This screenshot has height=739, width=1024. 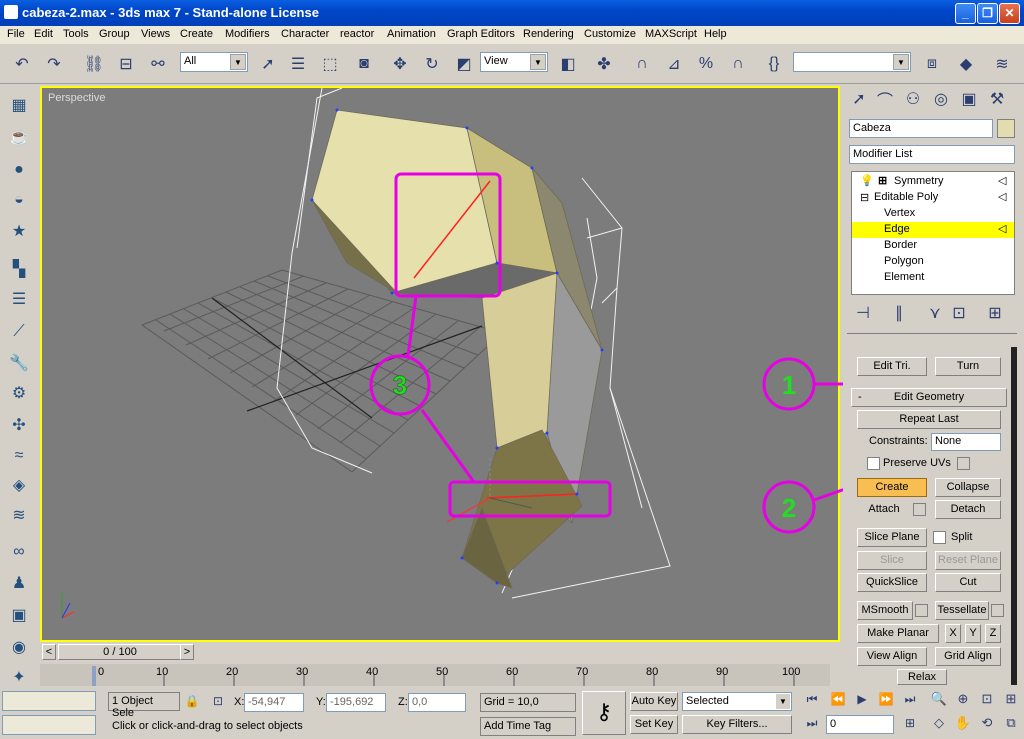 What do you see at coordinates (859, 99) in the screenshot?
I see `create-tab-icon: ➚` at bounding box center [859, 99].